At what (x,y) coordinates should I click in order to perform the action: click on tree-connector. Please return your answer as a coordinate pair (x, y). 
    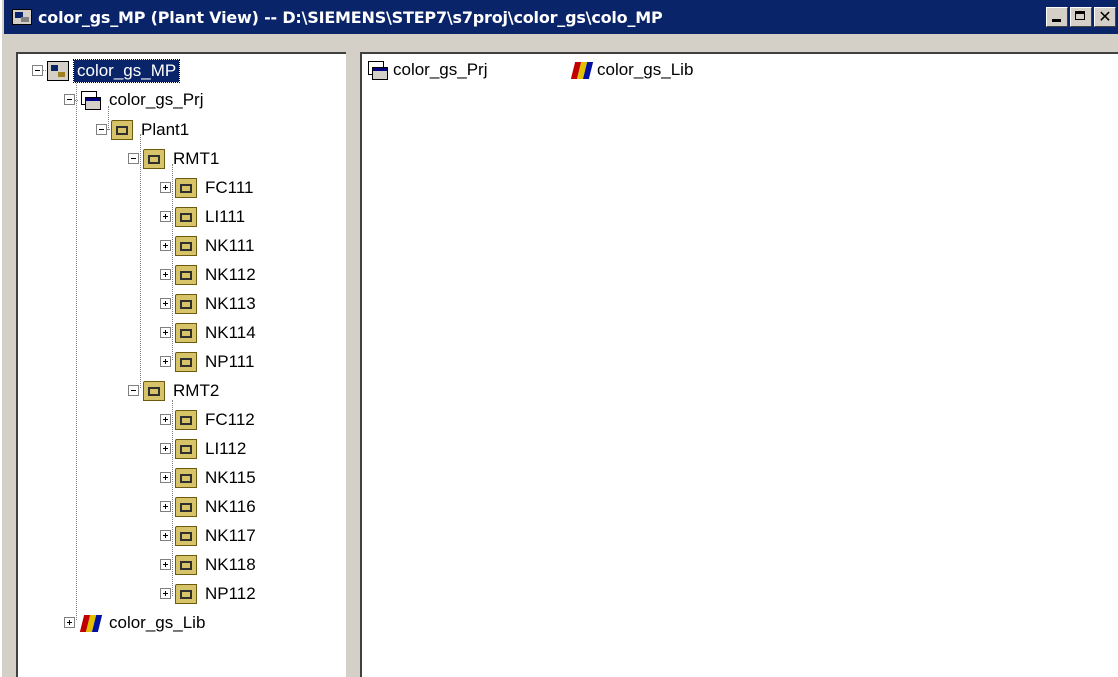
    Looking at the image, I should click on (76, 348).